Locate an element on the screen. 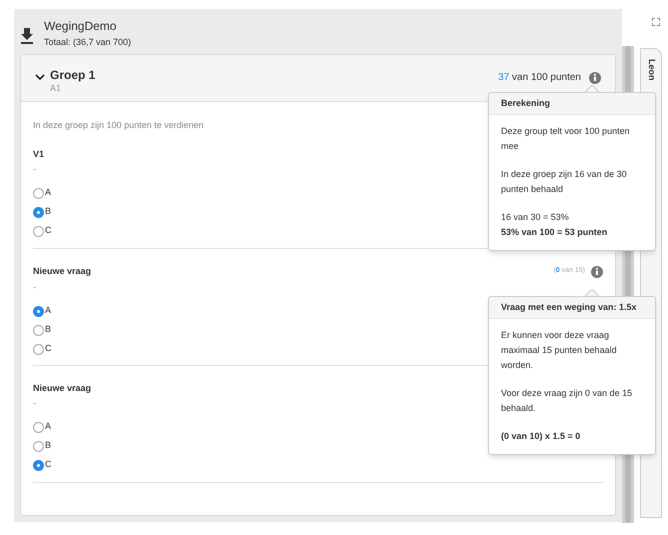  download-icon is located at coordinates (27, 36).